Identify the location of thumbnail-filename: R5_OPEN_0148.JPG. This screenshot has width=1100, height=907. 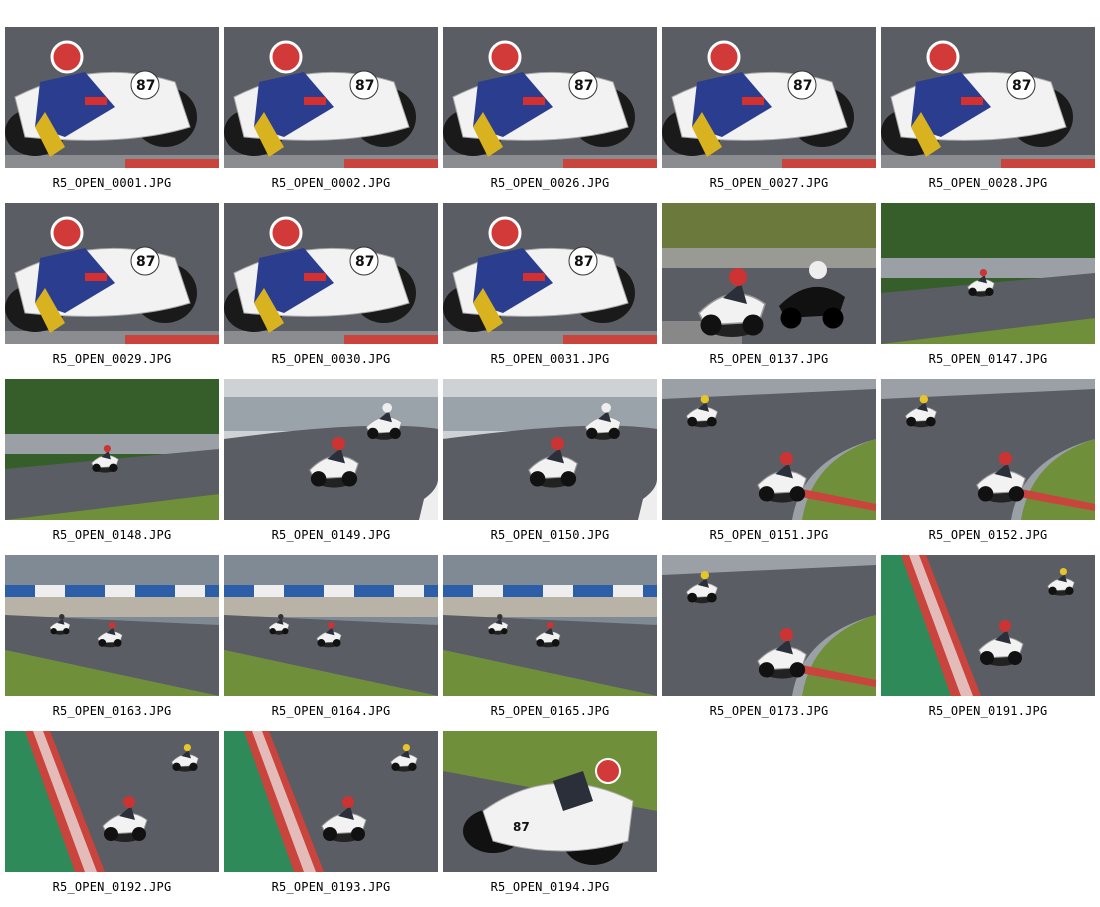
(112, 535).